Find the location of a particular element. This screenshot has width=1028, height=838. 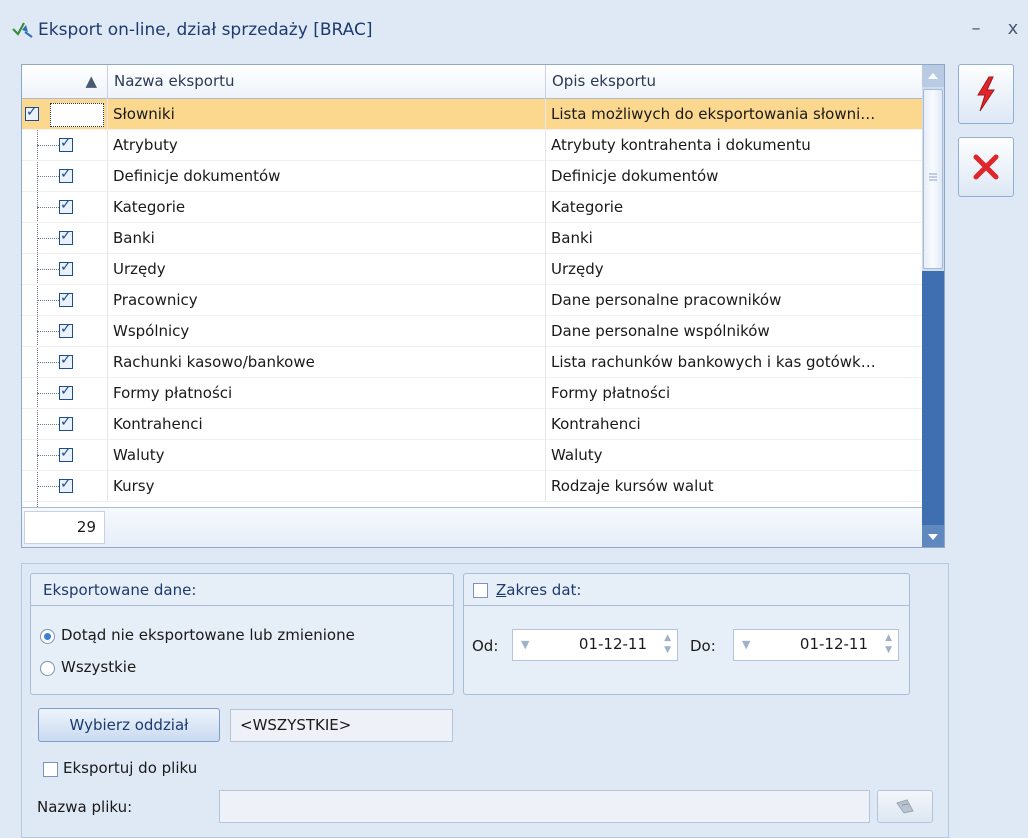

record-count: 29 is located at coordinates (64, 527).